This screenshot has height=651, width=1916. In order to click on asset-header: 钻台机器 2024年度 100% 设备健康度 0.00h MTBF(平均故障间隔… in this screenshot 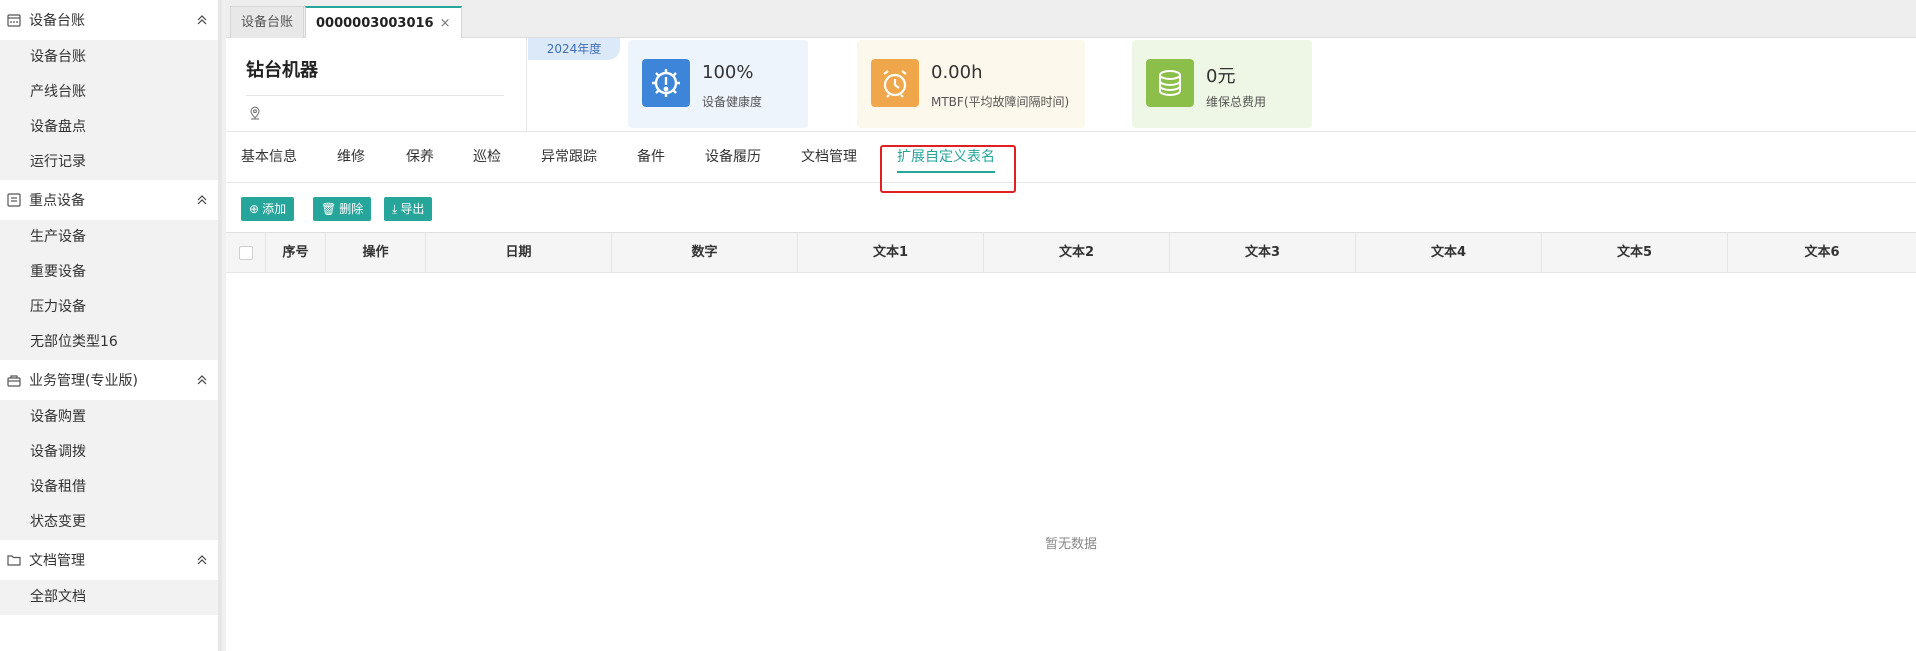, I will do `click(1071, 85)`.